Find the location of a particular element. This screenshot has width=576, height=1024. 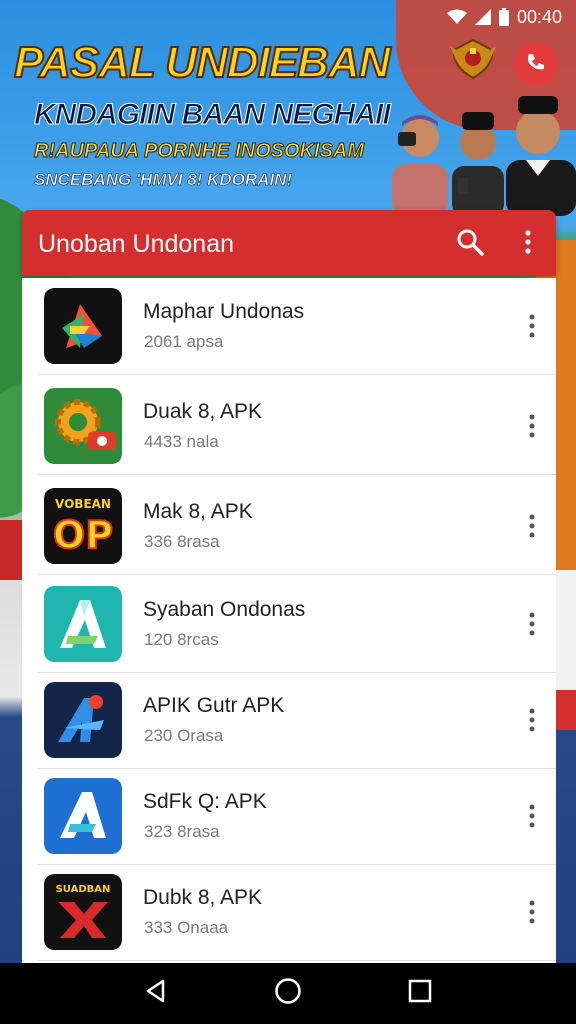

banner-title: PASAL UNDIEBAN is located at coordinates (202, 62).